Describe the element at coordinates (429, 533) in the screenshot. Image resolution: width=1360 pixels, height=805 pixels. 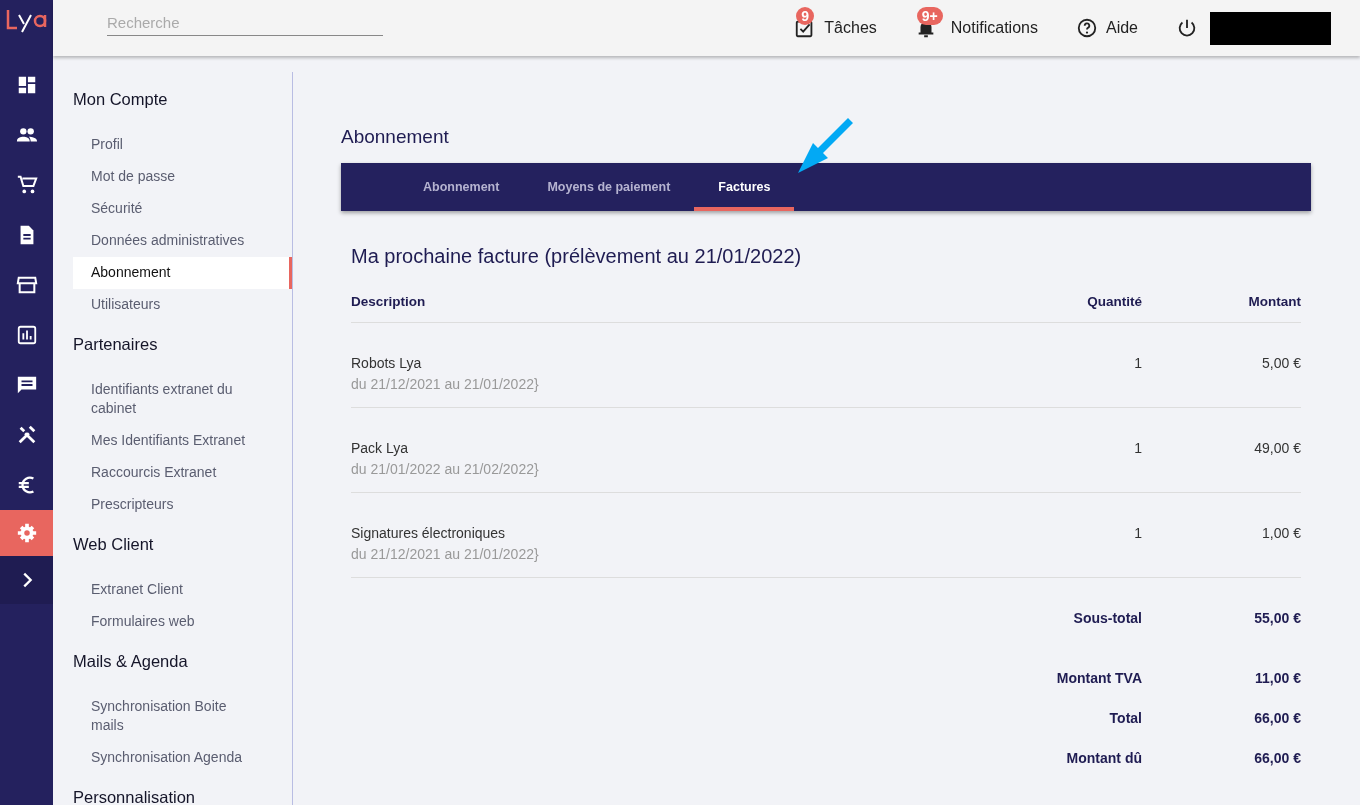
I see `item-description: Signatures électroniques` at that location.